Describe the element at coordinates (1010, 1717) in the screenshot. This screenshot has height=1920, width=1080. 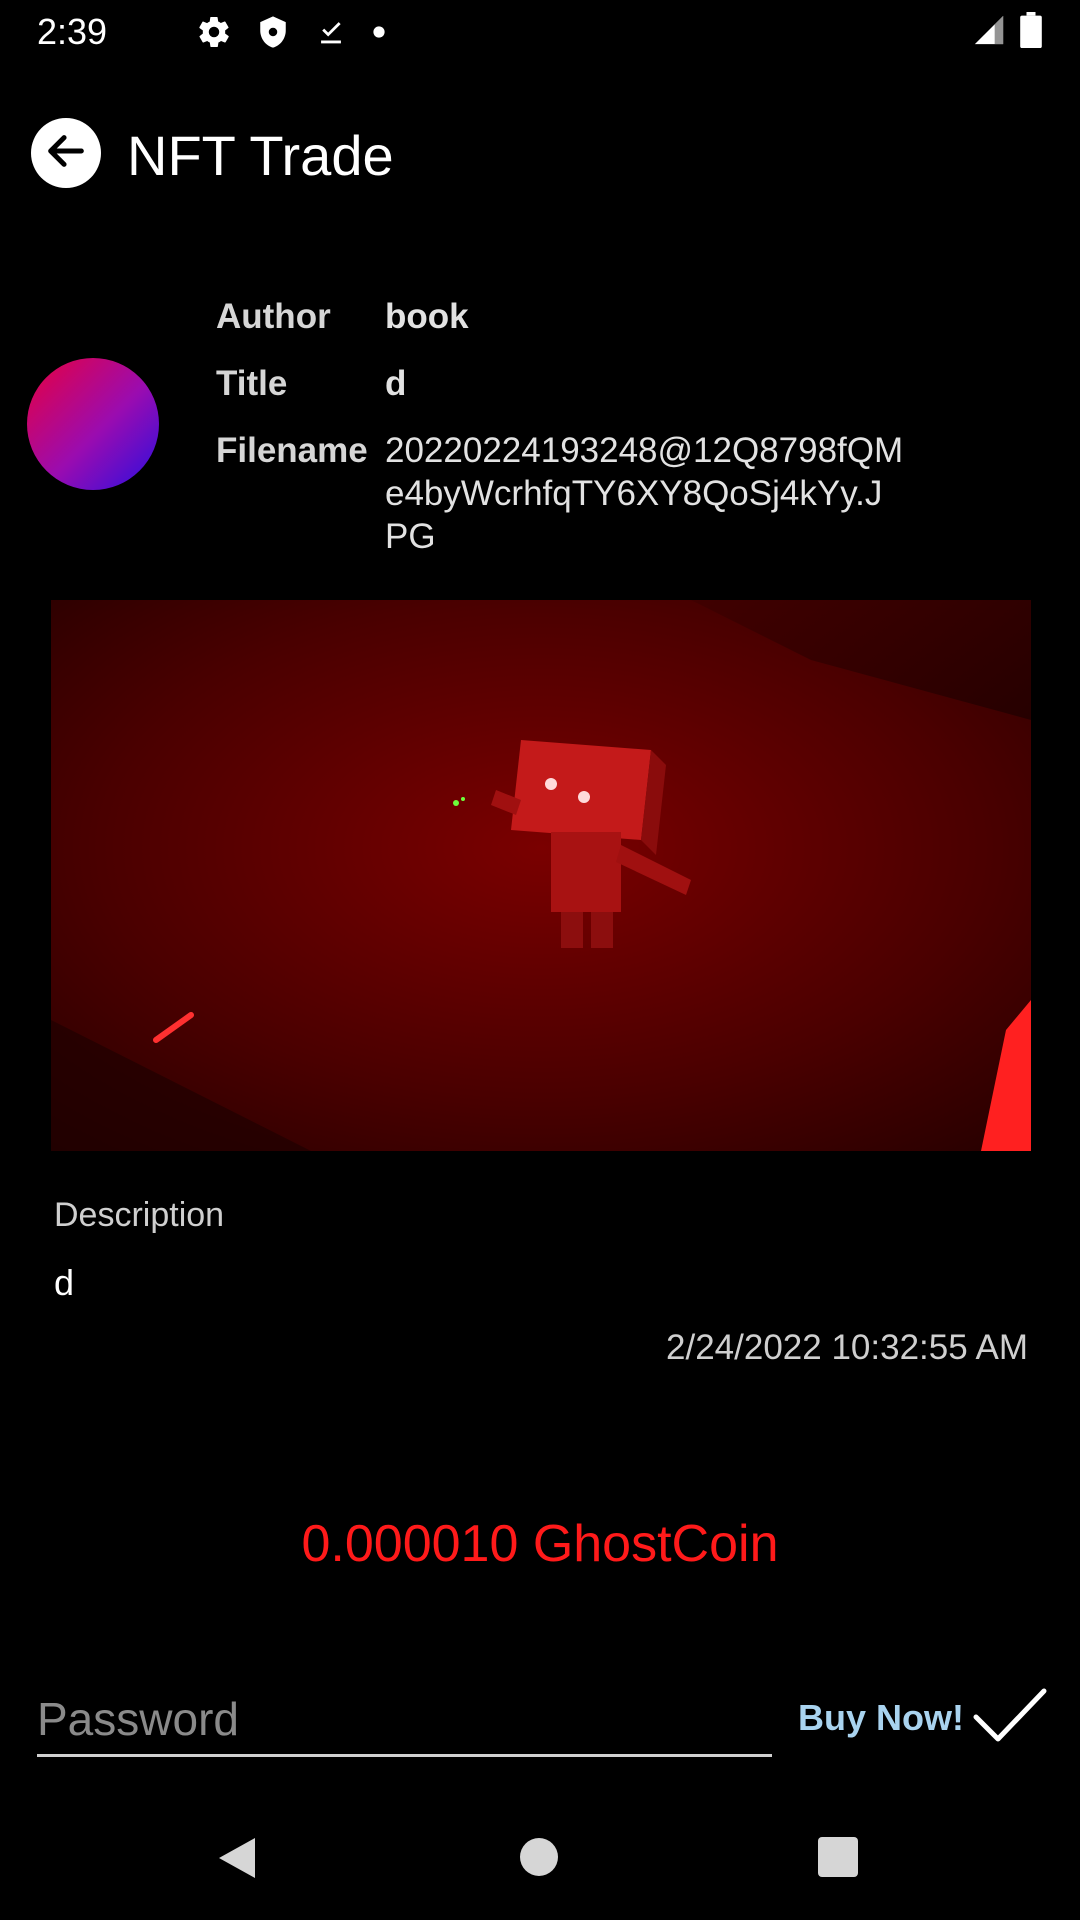
I see `checkmark-icon` at that location.